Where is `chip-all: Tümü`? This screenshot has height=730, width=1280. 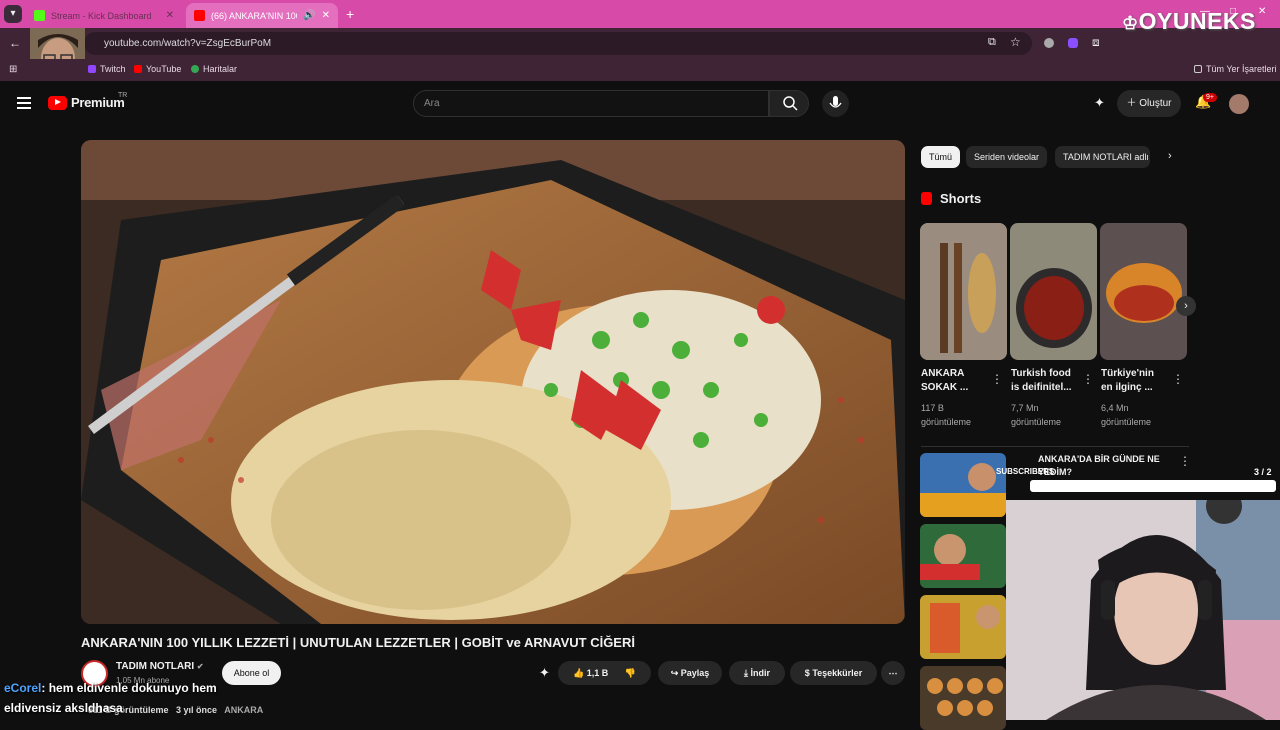 chip-all: Tümü is located at coordinates (941, 157).